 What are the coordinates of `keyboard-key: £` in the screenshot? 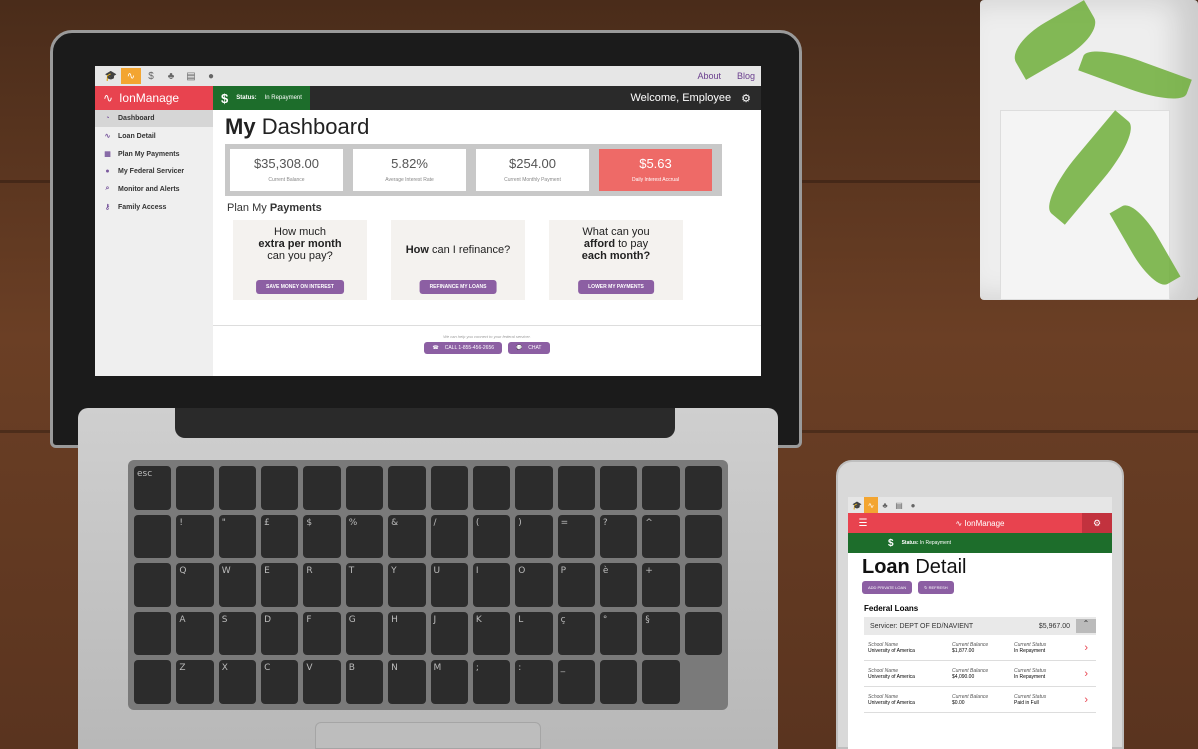 It's located at (280, 536).